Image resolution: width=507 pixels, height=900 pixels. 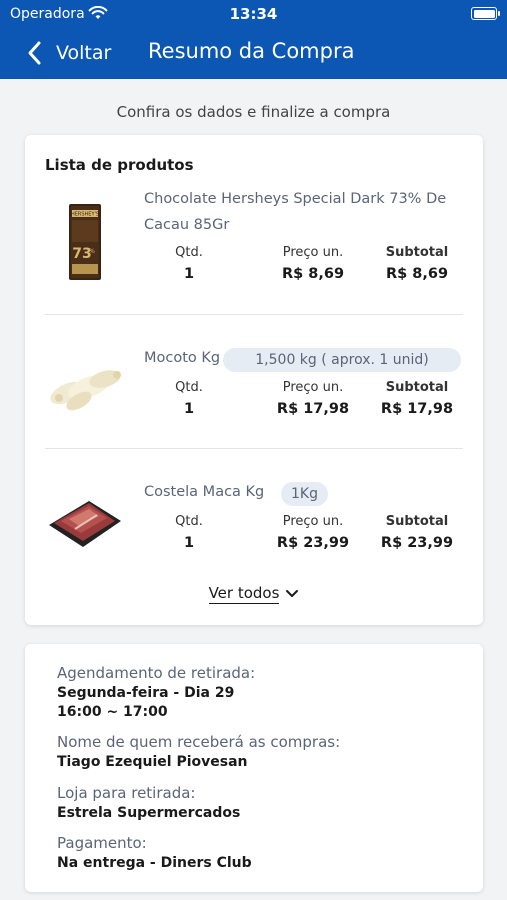 I want to click on header-bar: Operadora 13:34 Voltar Resumo da Compra, so click(x=253, y=39).